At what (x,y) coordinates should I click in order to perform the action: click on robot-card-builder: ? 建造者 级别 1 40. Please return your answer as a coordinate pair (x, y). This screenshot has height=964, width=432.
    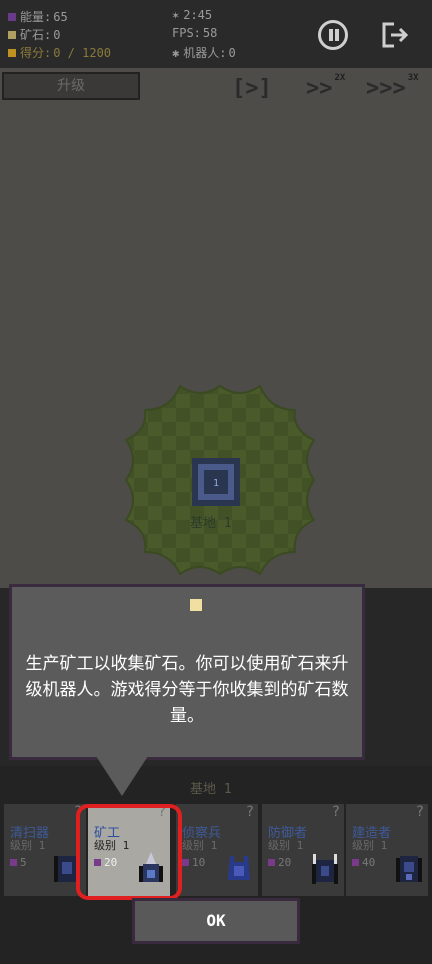
    Looking at the image, I should click on (387, 850).